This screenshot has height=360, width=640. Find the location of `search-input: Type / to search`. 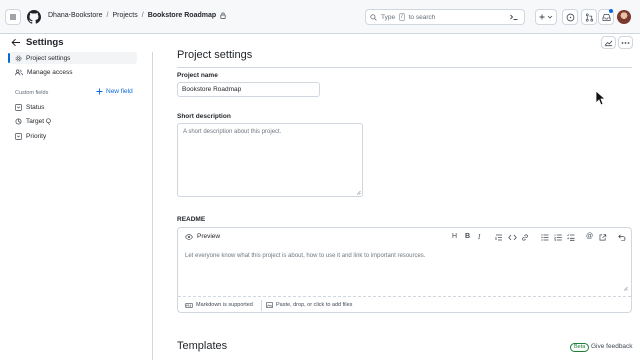

search-input: Type / to search is located at coordinates (445, 17).